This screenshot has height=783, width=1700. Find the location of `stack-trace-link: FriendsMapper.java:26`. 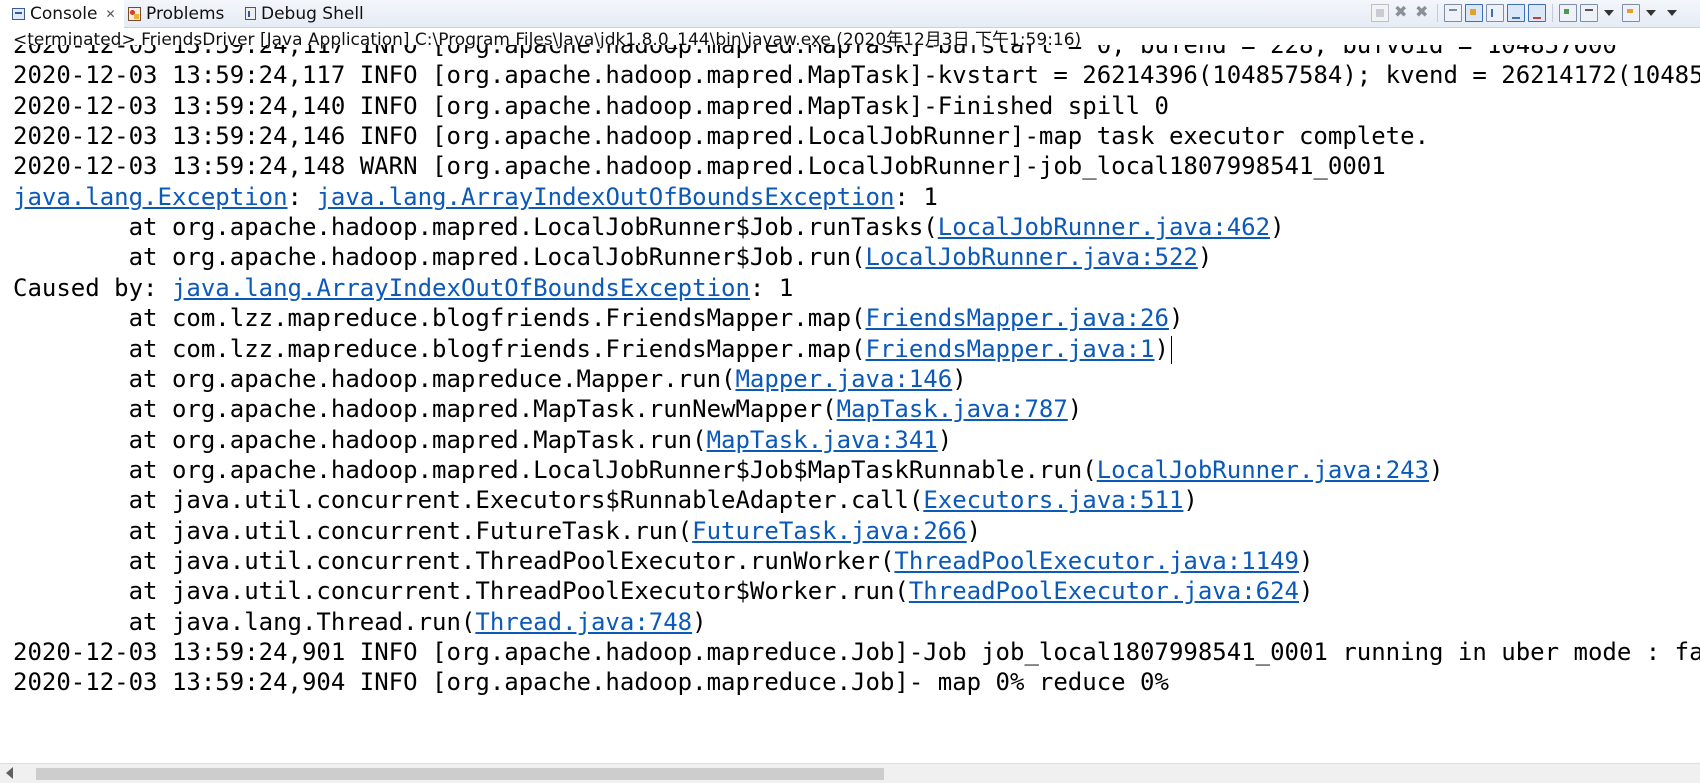

stack-trace-link: FriendsMapper.java:26 is located at coordinates (1017, 318).